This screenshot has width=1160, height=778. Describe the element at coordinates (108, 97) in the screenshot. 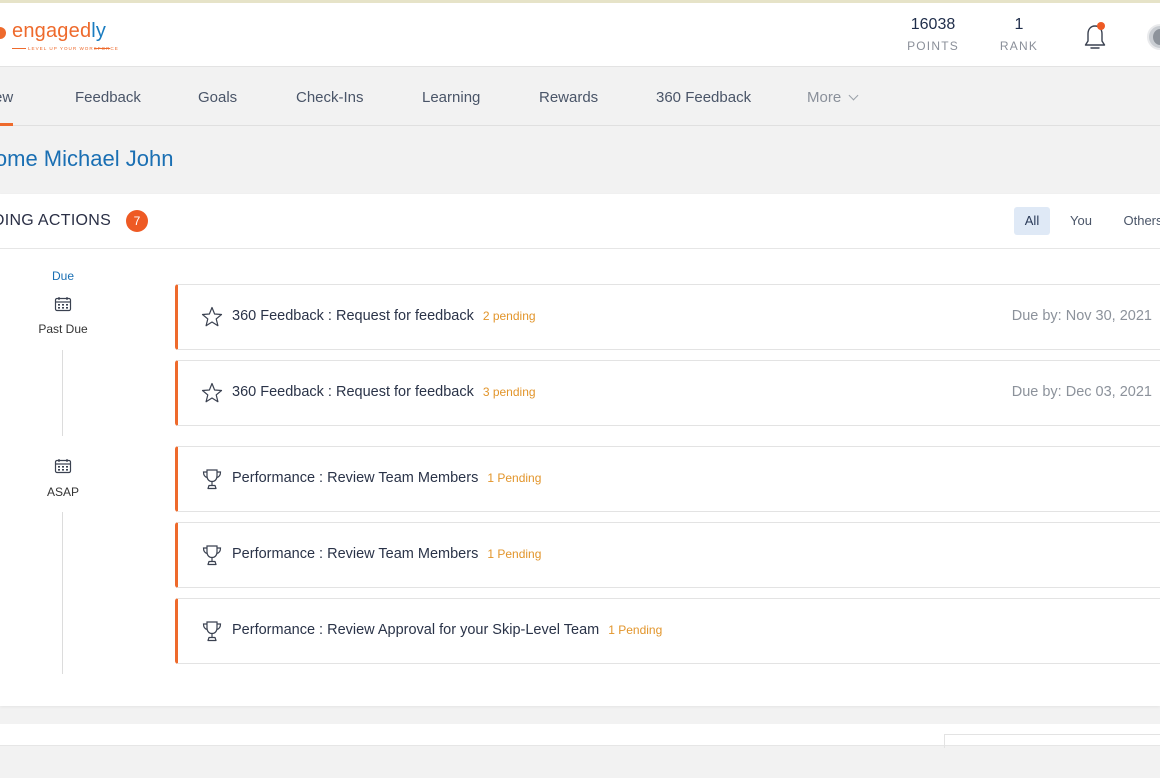

I see `nav-tab-feedback: Feedback` at that location.